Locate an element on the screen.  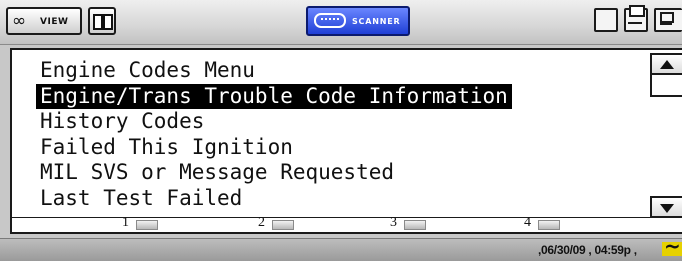
status-bar: ,06/30/09 , 04:59p , is located at coordinates (341, 247).